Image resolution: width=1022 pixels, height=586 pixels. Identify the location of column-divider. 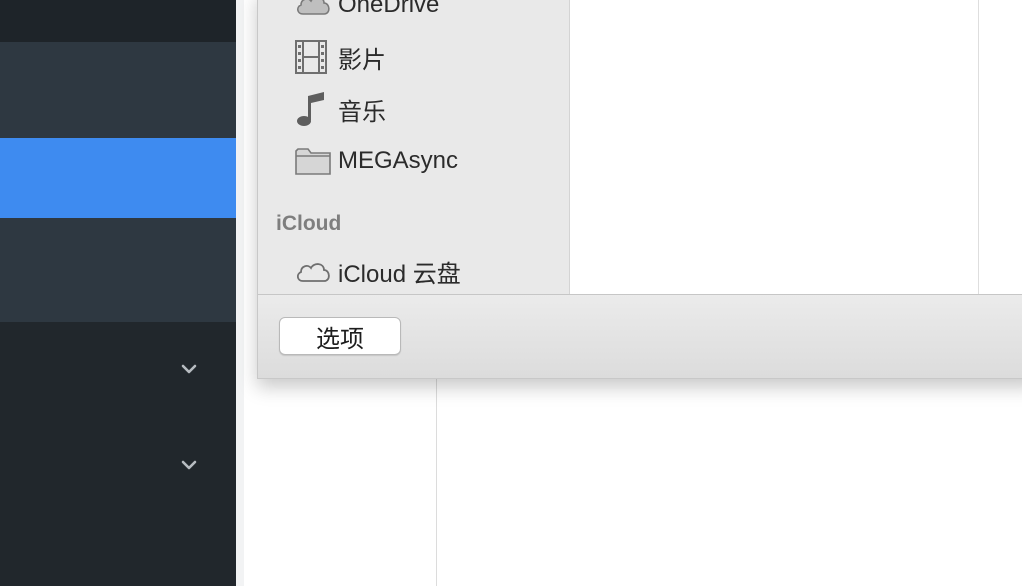
(978, 147).